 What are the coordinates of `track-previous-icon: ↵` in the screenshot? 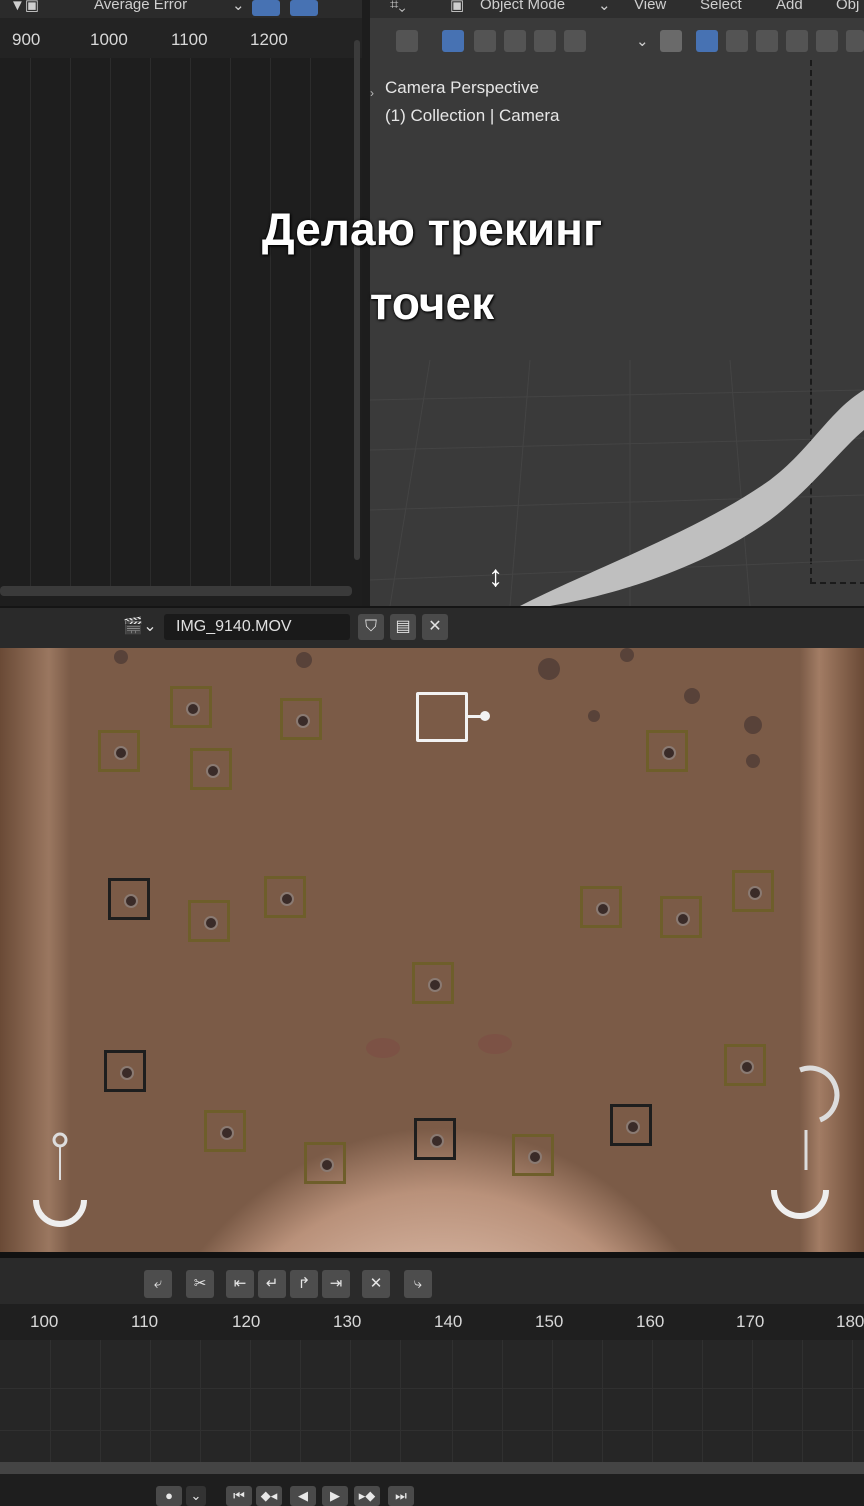 It's located at (272, 1284).